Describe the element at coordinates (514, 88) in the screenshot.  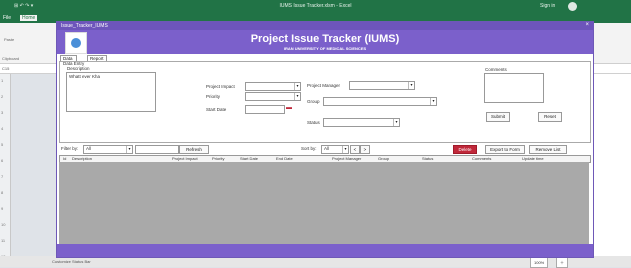
I see `comments-textarea` at that location.